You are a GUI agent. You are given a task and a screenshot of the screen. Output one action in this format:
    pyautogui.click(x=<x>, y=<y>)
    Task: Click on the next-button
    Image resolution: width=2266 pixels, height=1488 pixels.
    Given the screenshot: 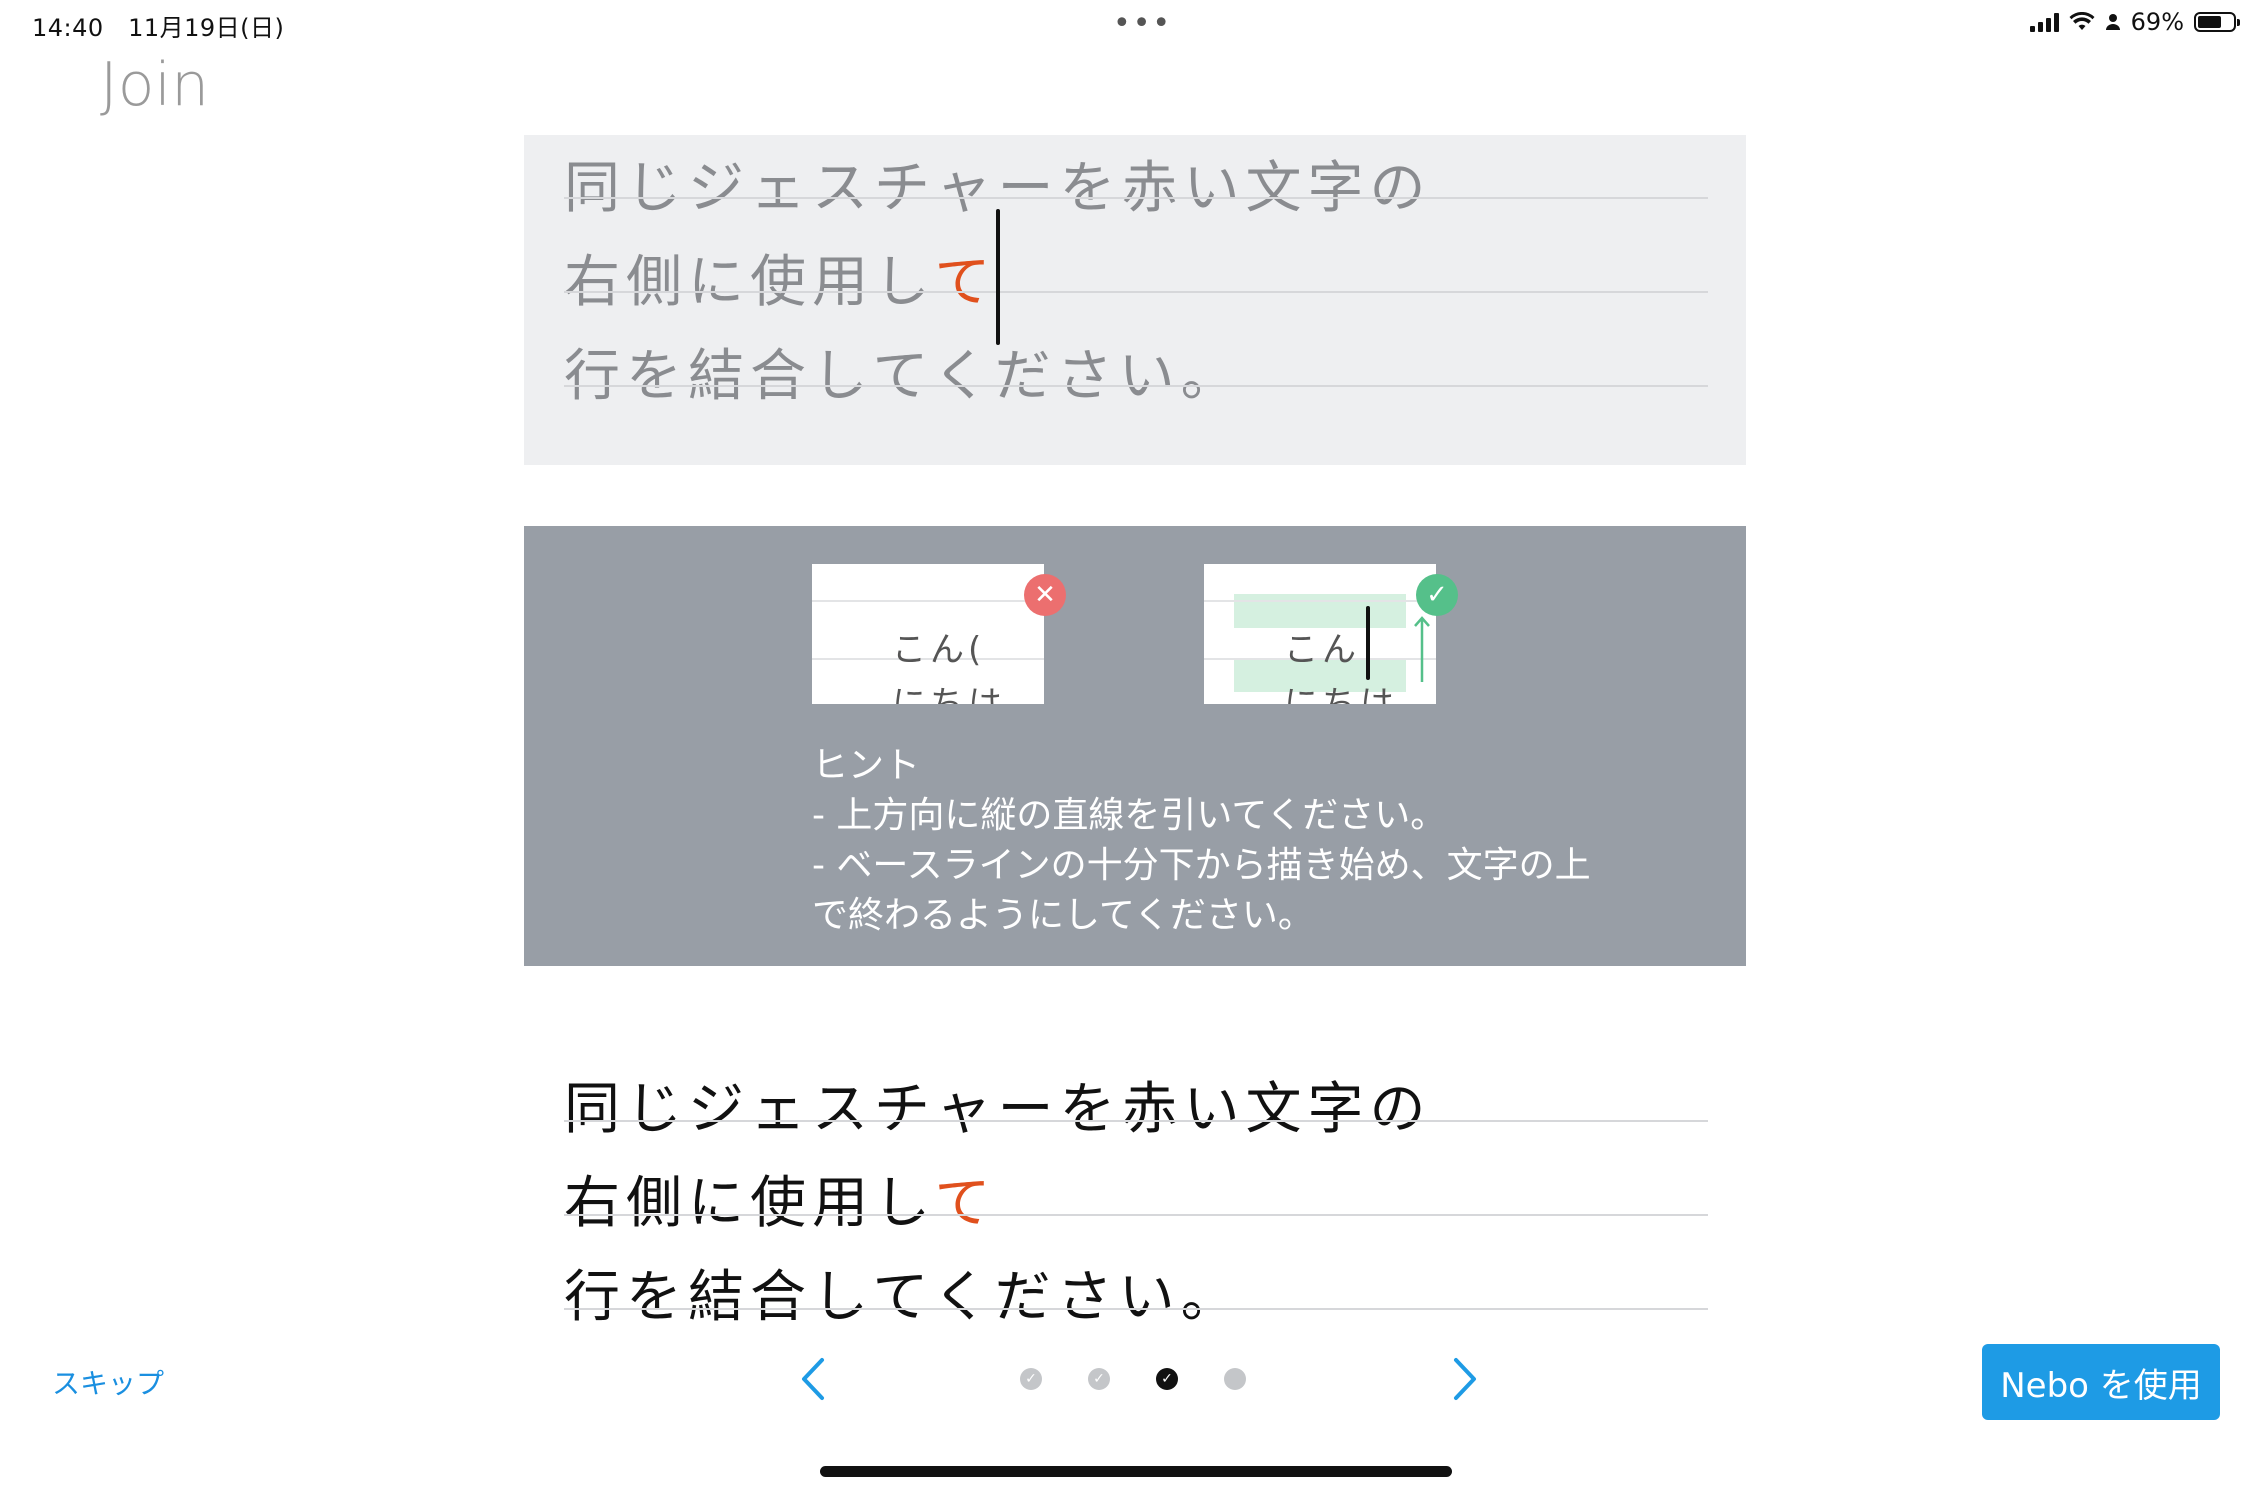 What is the action you would take?
    pyautogui.click(x=1464, y=1379)
    